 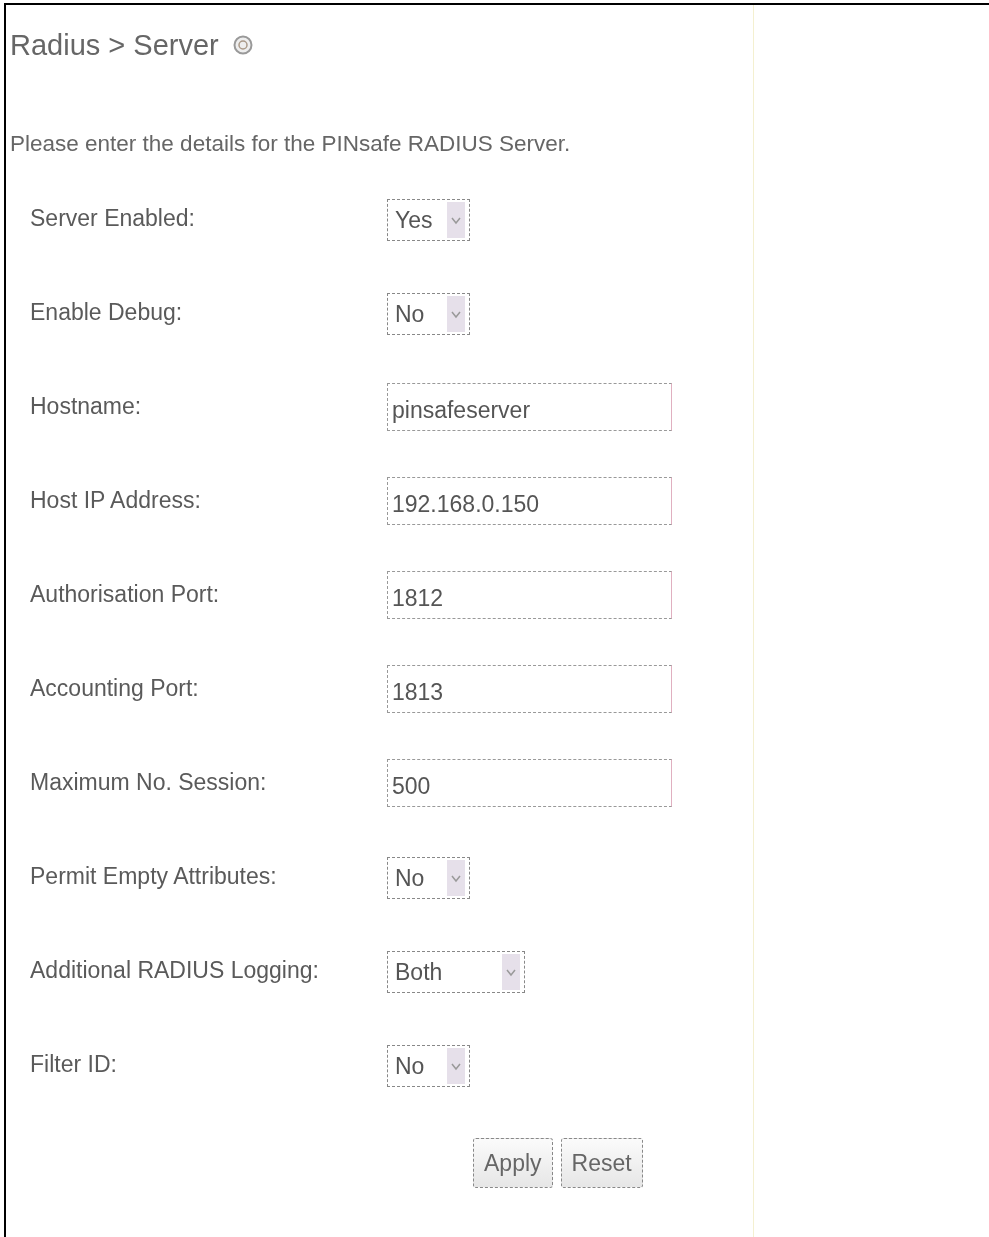 I want to click on field-label: Authorisation Port:, so click(x=125, y=594).